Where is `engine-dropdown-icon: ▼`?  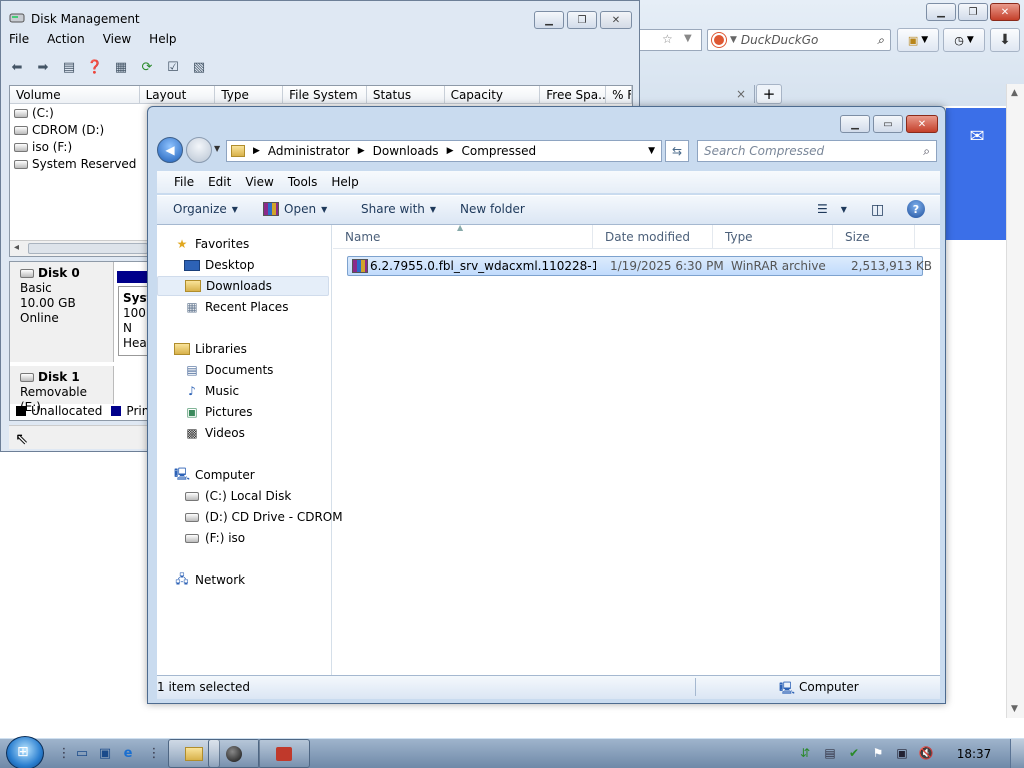 engine-dropdown-icon: ▼ is located at coordinates (733, 40).